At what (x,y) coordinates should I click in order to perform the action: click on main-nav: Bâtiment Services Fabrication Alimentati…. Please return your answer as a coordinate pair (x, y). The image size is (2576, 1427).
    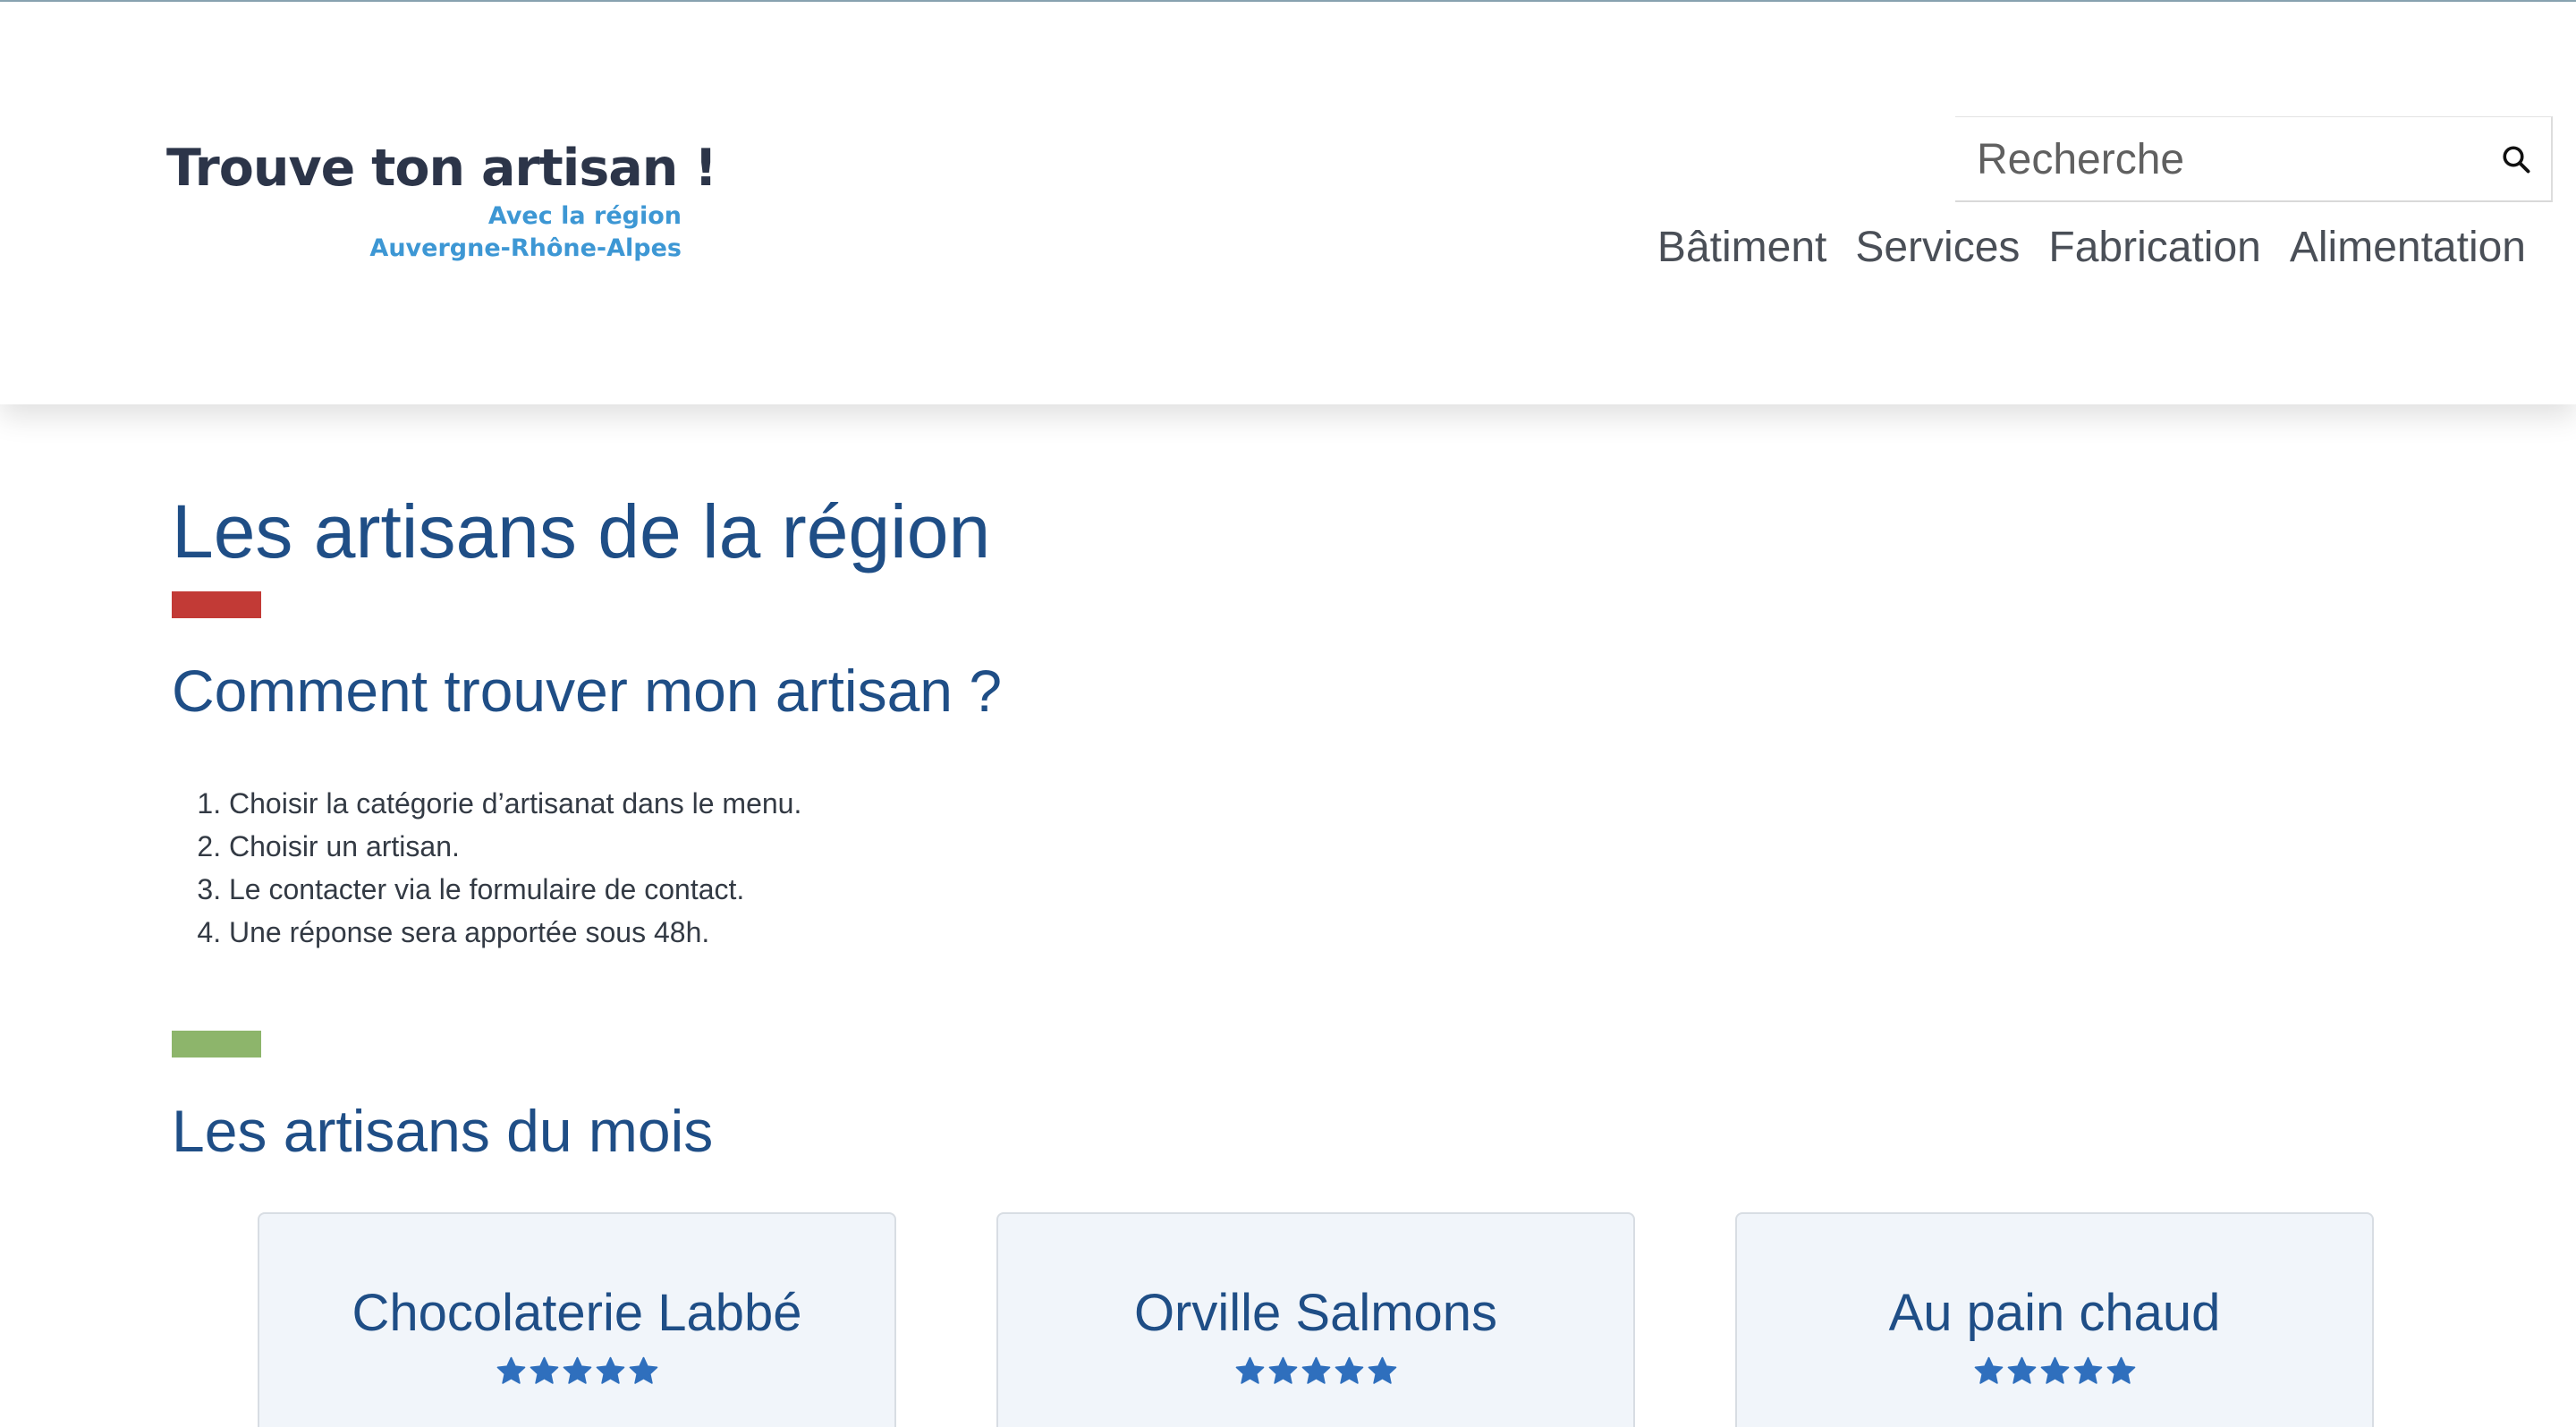
    Looking at the image, I should click on (2091, 247).